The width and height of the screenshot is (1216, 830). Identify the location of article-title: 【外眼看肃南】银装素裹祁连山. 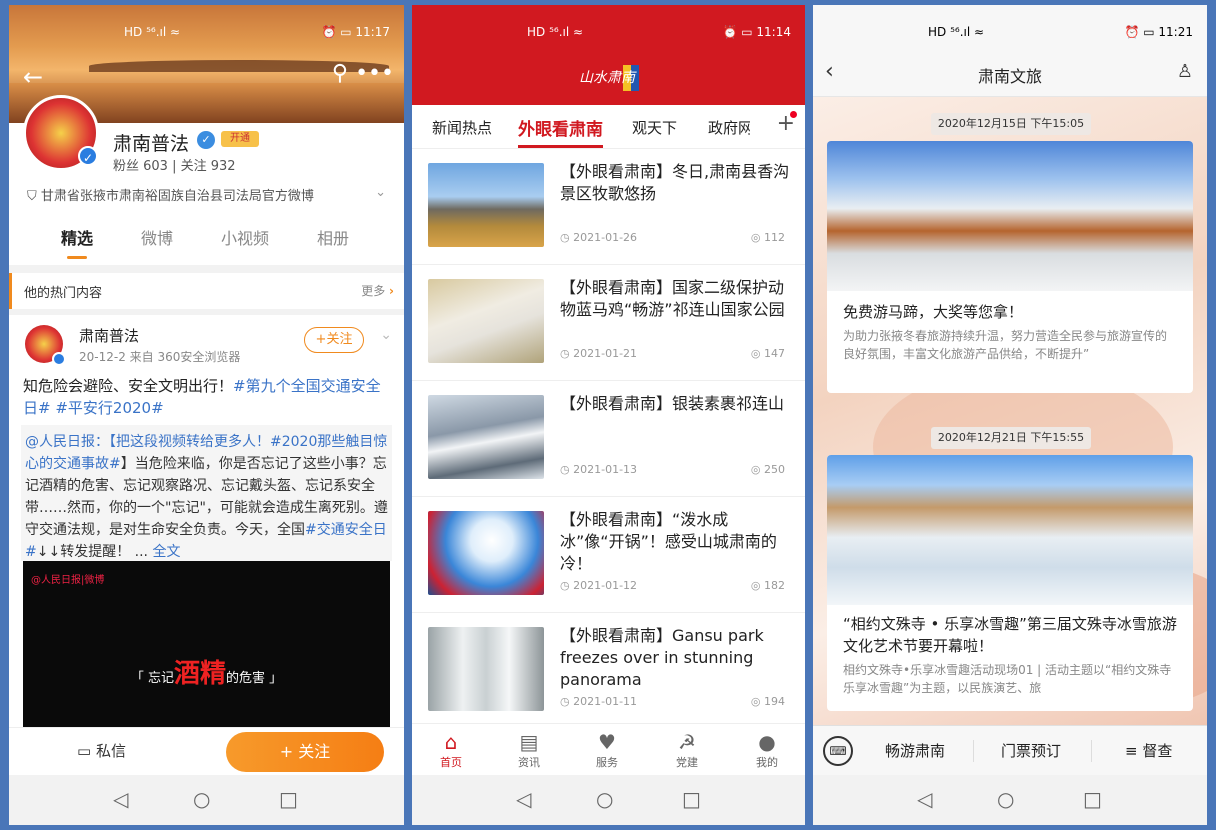
(672, 403).